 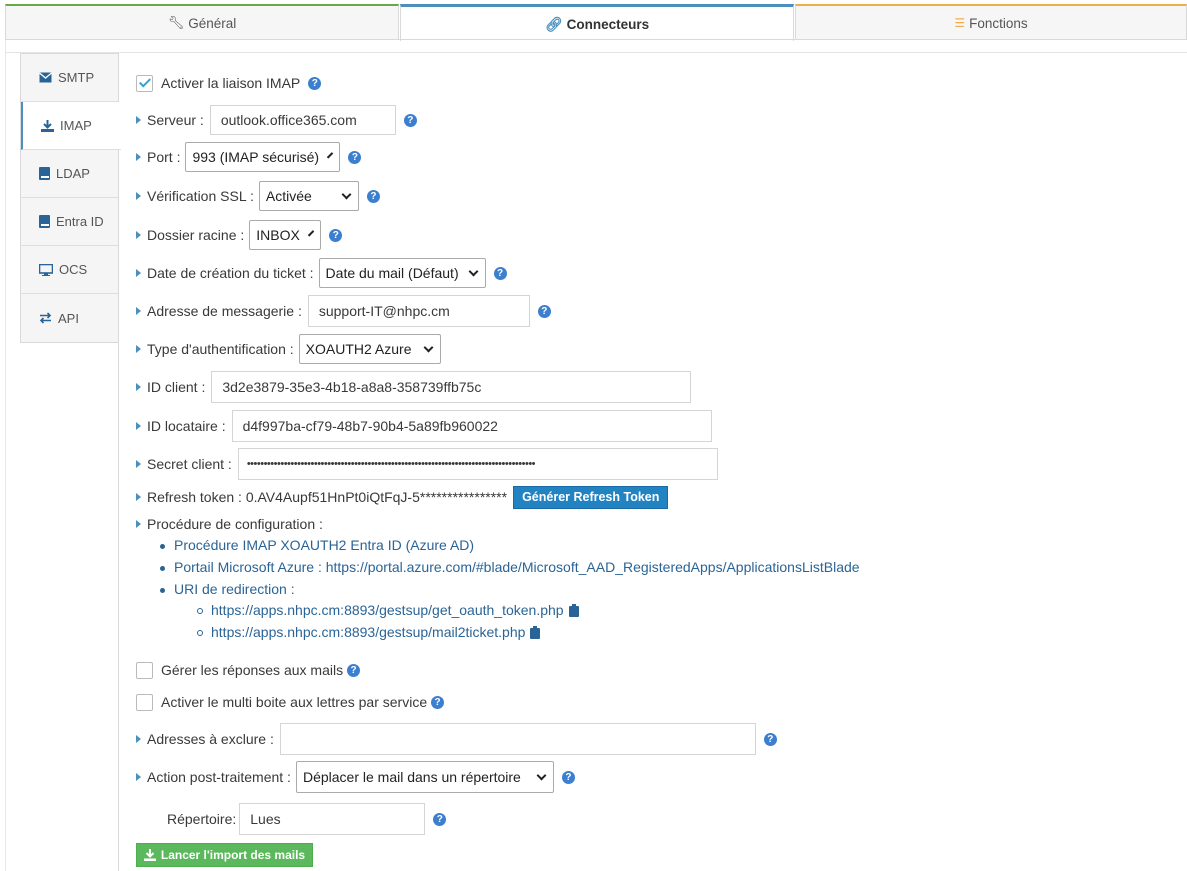 I want to click on sidebar-item-imap: IMAP, so click(x=71, y=126).